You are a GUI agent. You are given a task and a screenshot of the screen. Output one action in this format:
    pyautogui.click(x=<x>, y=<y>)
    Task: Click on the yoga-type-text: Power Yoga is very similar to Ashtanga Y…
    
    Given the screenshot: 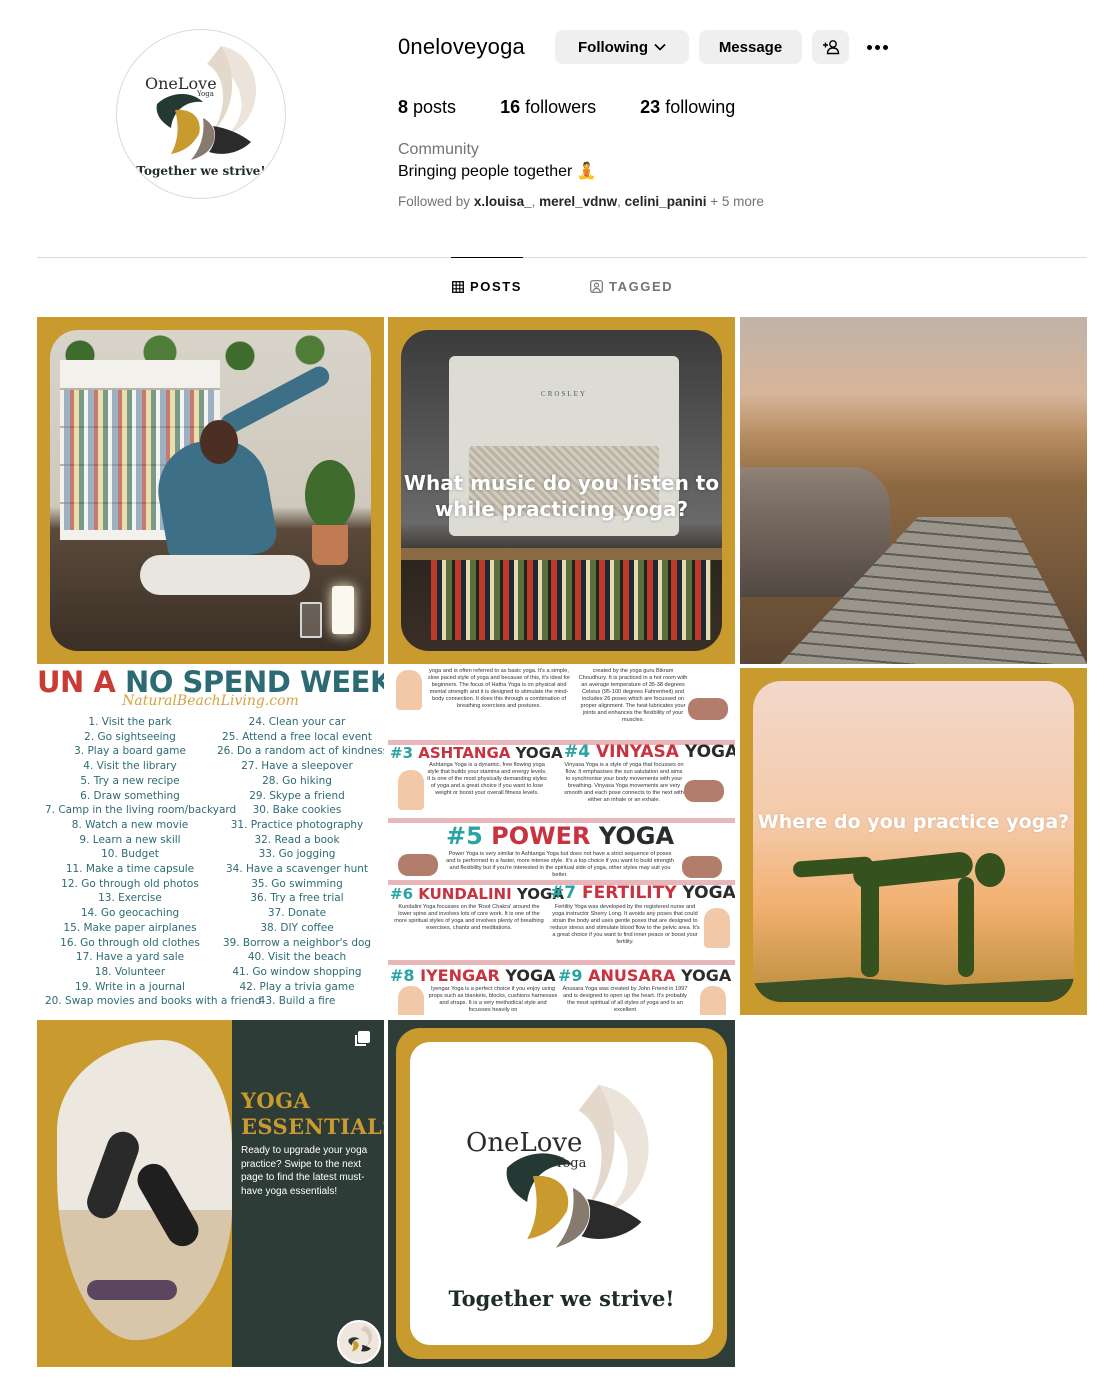 What is the action you would take?
    pyautogui.click(x=560, y=864)
    